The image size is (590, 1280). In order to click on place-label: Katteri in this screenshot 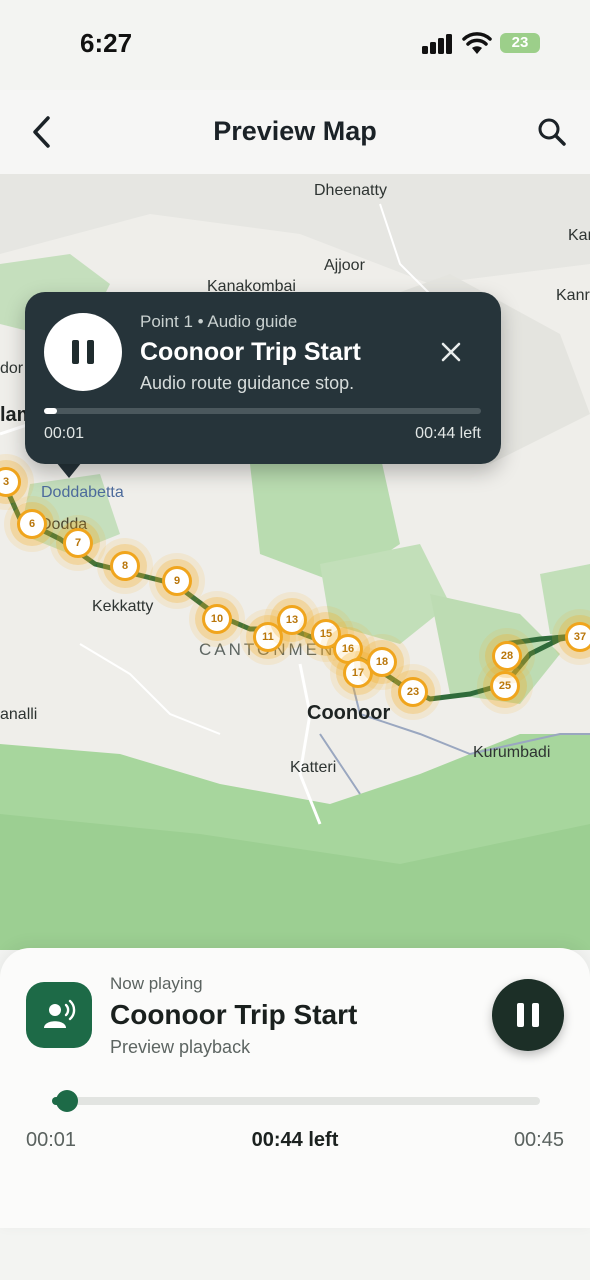, I will do `click(313, 767)`.